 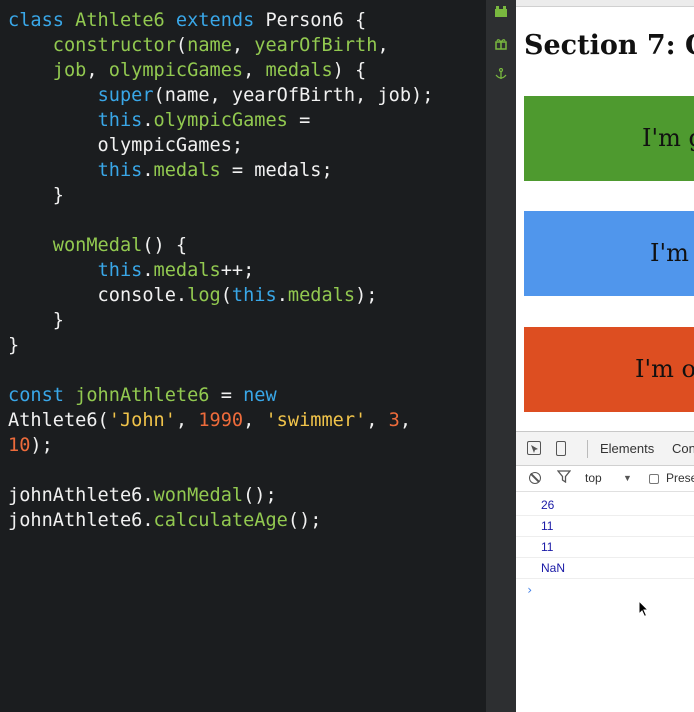 I want to click on code-token: olympicGames;, so click(x=126, y=145).